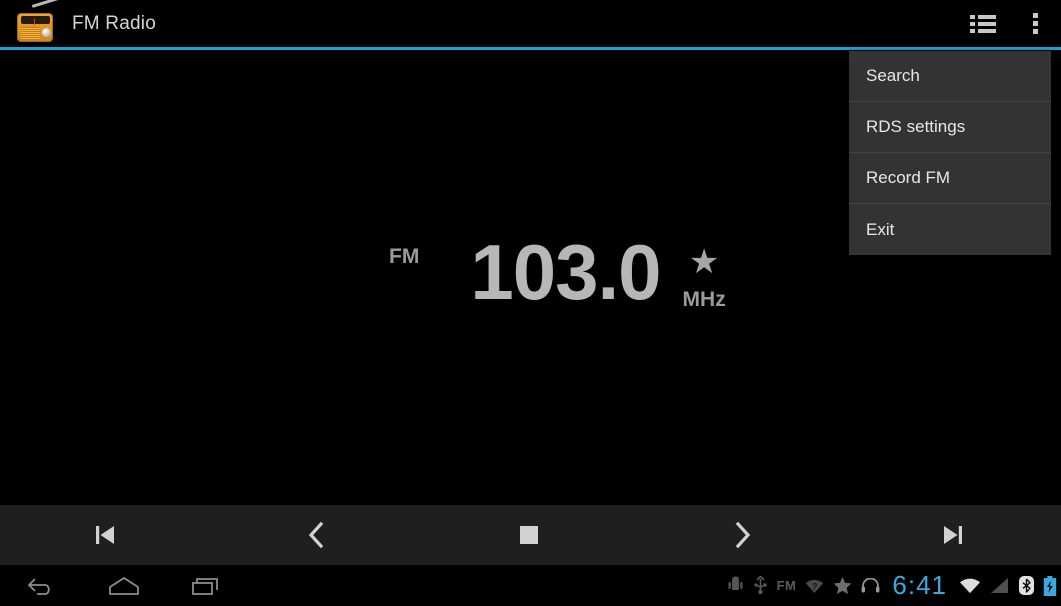  I want to click on menu-item-label: RDS settings, so click(916, 126).